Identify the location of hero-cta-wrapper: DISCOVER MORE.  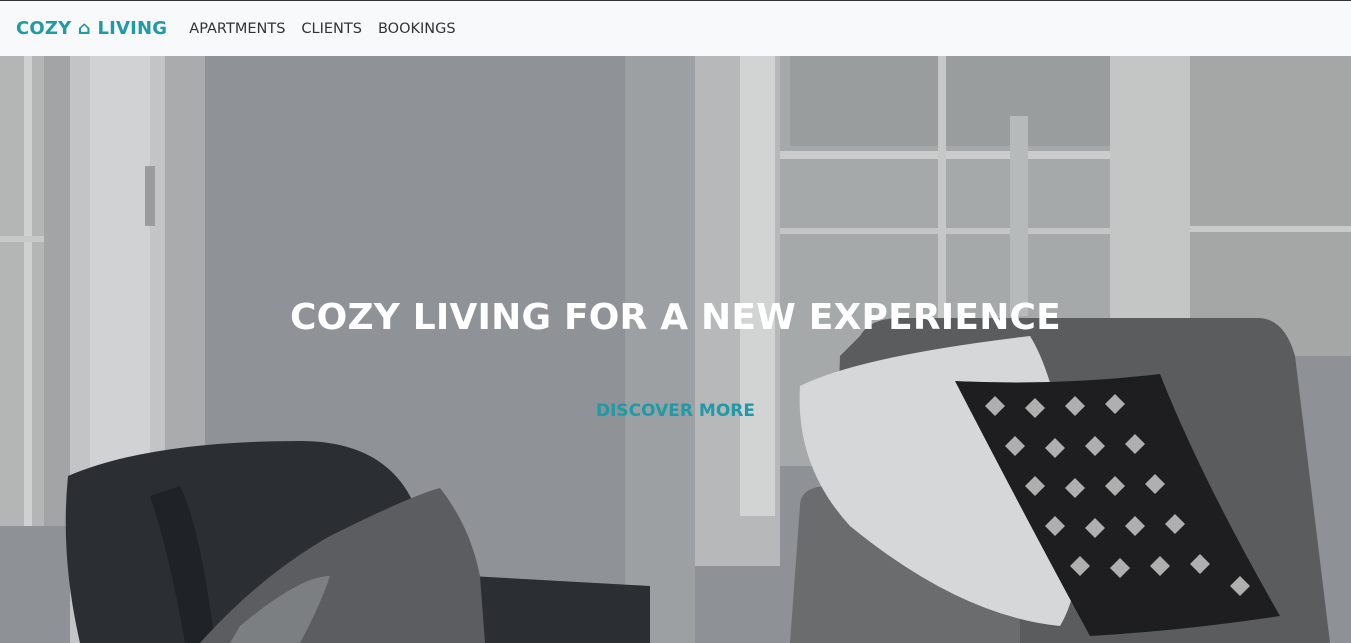
(675, 411).